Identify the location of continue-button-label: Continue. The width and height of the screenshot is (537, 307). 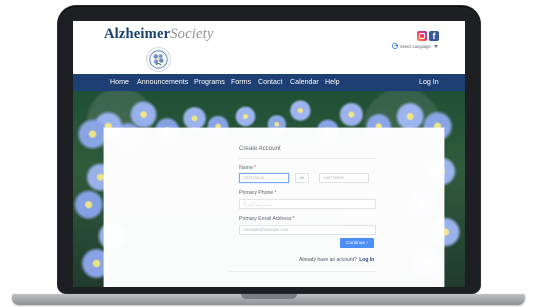
(355, 242).